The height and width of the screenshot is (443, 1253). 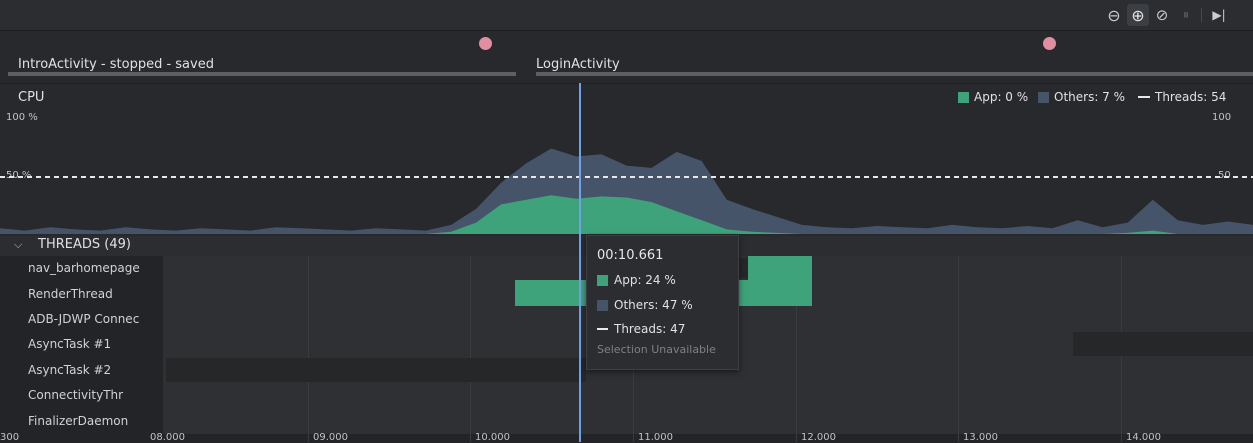 What do you see at coordinates (774, 293) in the screenshot?
I see `thread-state-running` at bounding box center [774, 293].